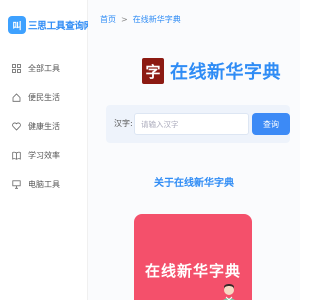 The height and width of the screenshot is (300, 320). Describe the element at coordinates (16, 184) in the screenshot. I see `monitor-icon` at that location.